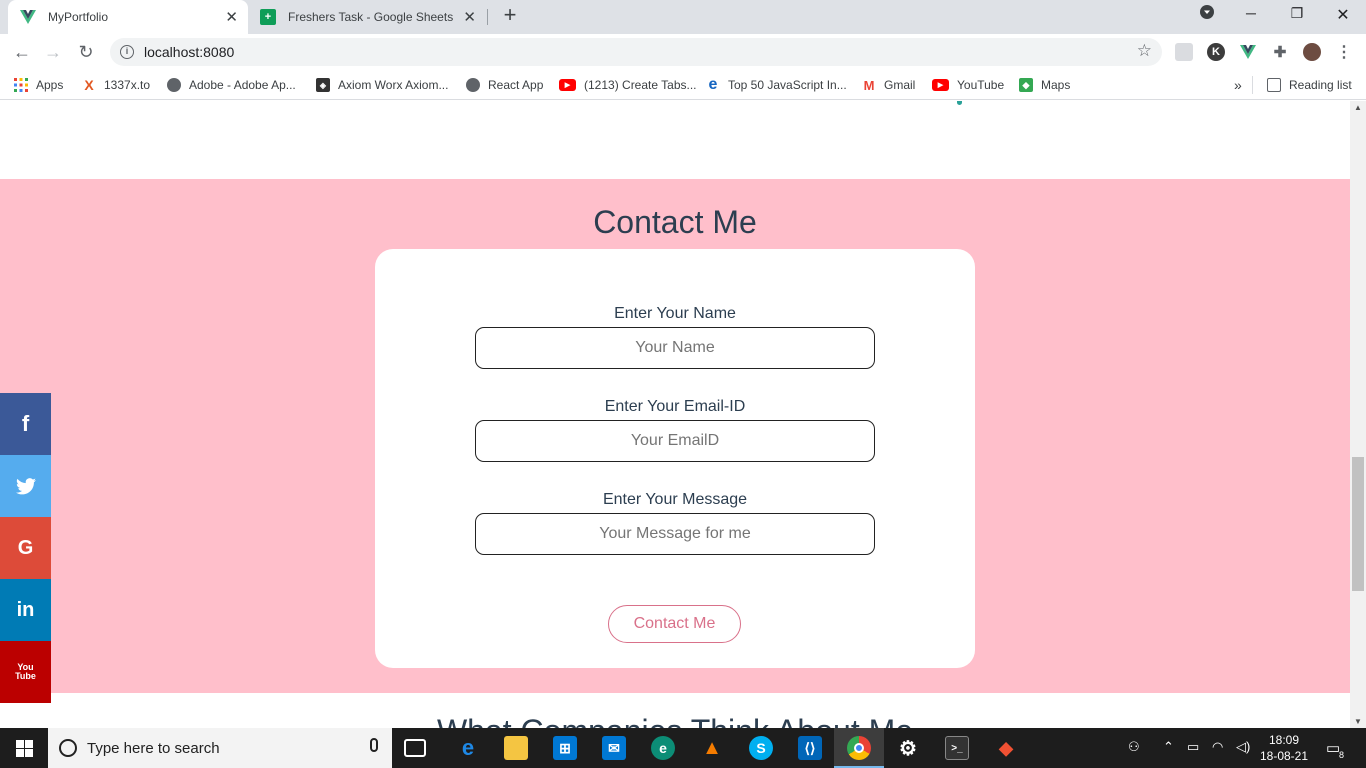 This screenshot has width=1366, height=768. I want to click on reading-list-button: Reading list, so click(1302, 85).